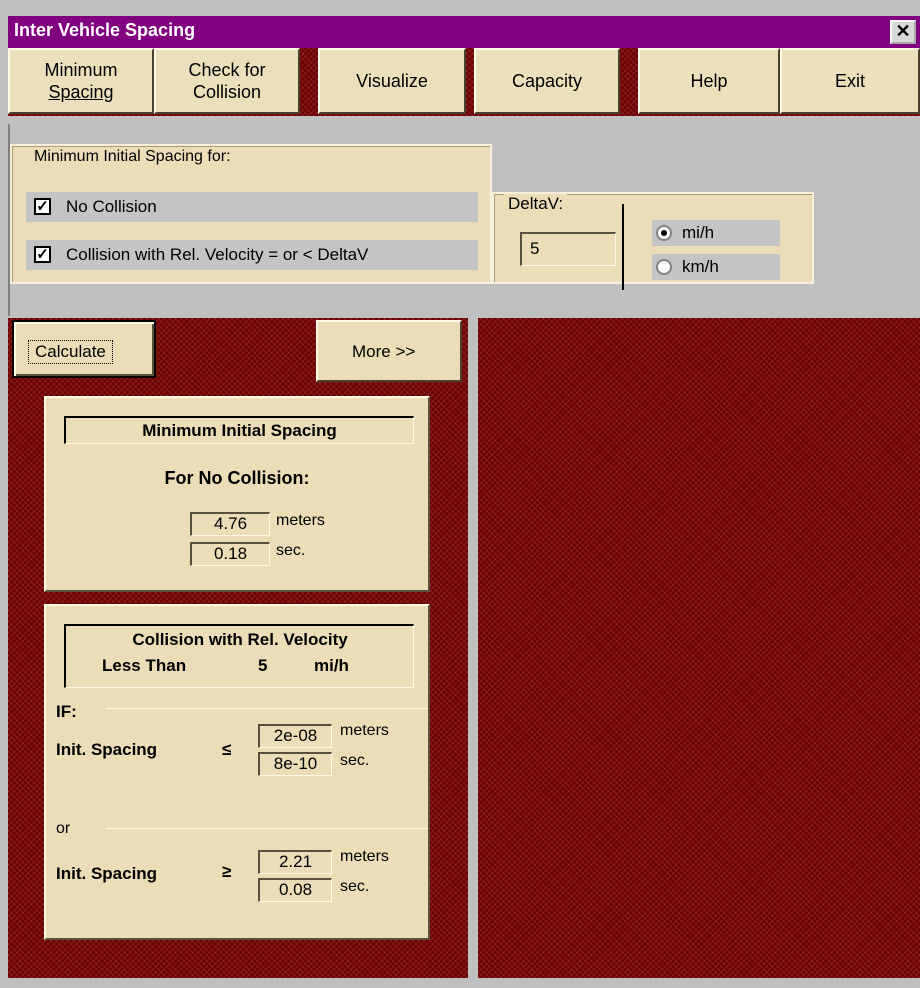  Describe the element at coordinates (81, 70) in the screenshot. I see `minimum-spacing-label-line1: Minimum` at that location.